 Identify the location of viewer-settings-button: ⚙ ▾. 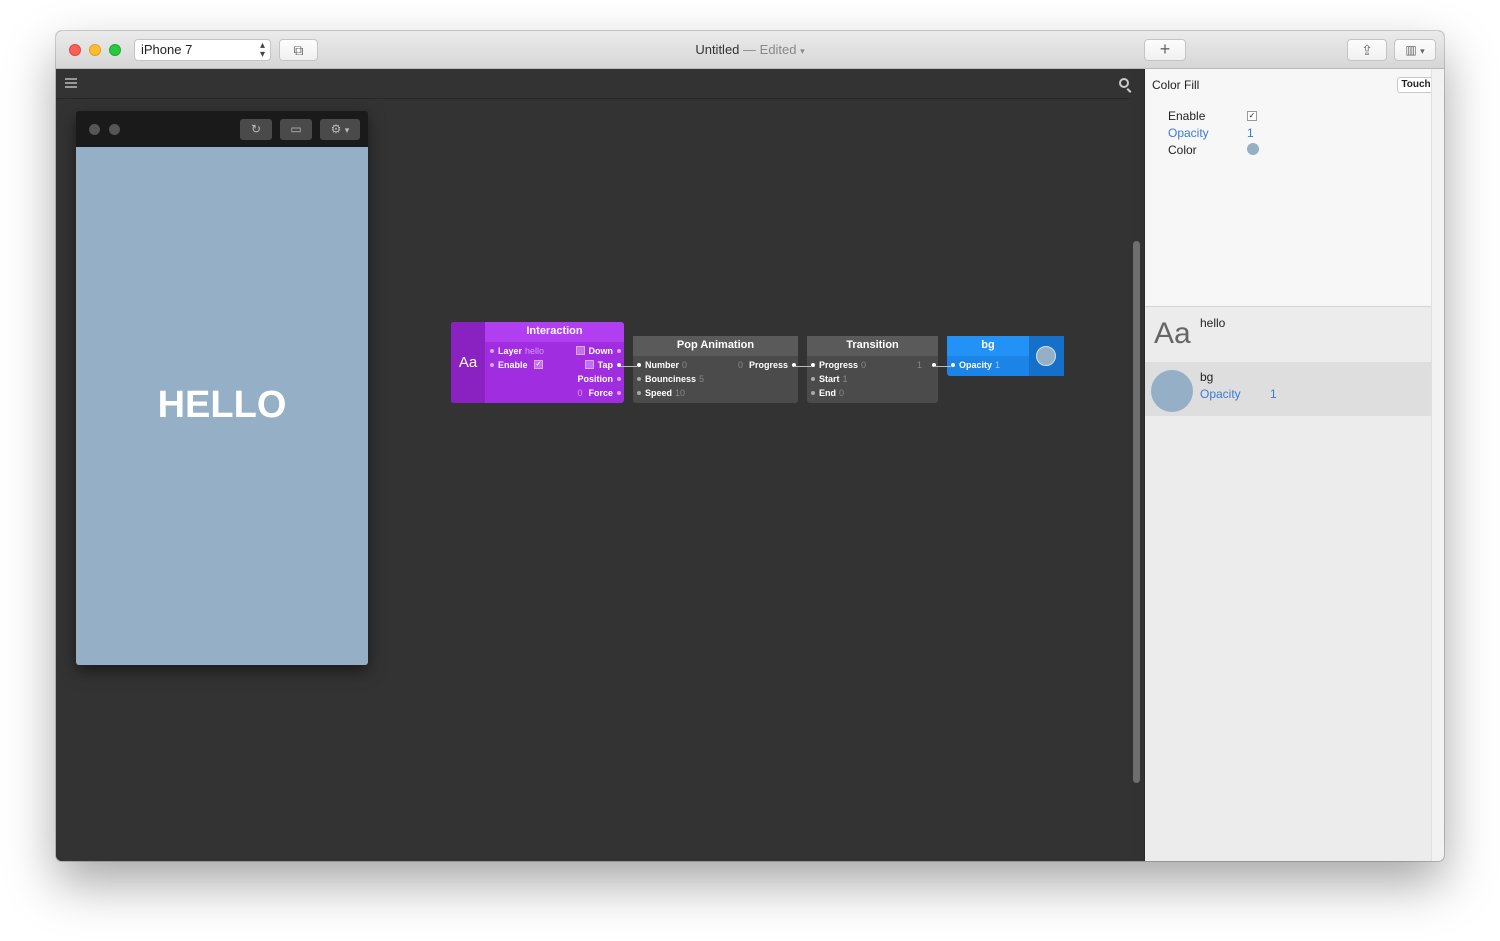
(340, 129).